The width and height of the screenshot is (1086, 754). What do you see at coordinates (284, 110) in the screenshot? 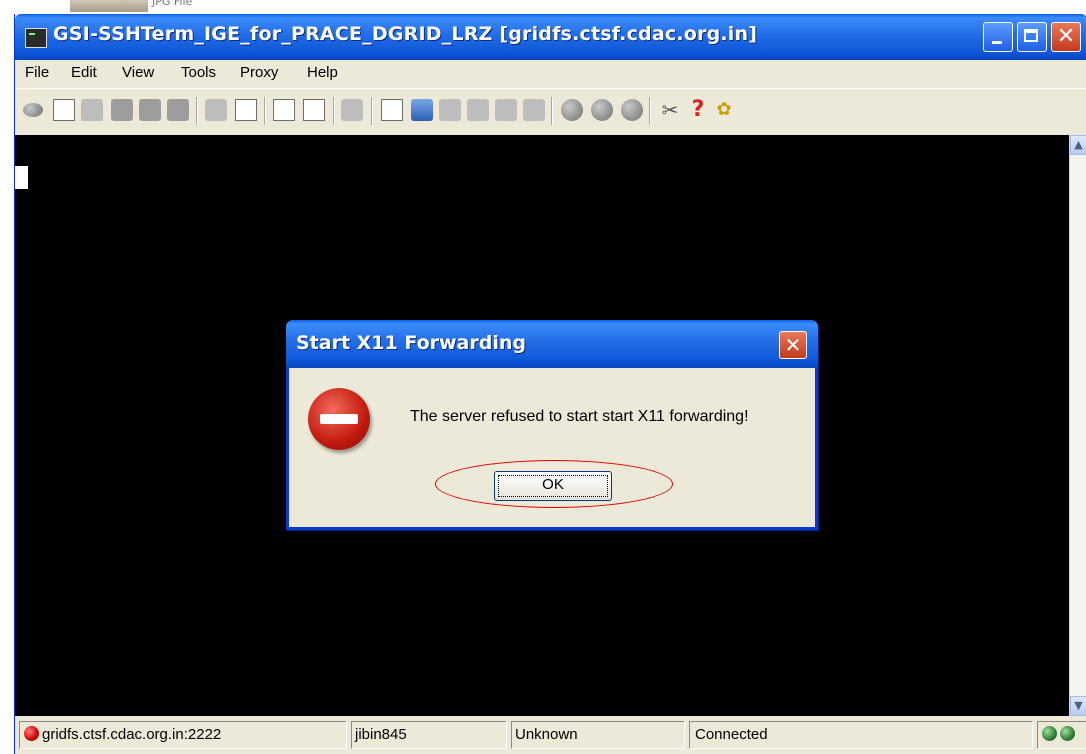
I see `copy-icon` at bounding box center [284, 110].